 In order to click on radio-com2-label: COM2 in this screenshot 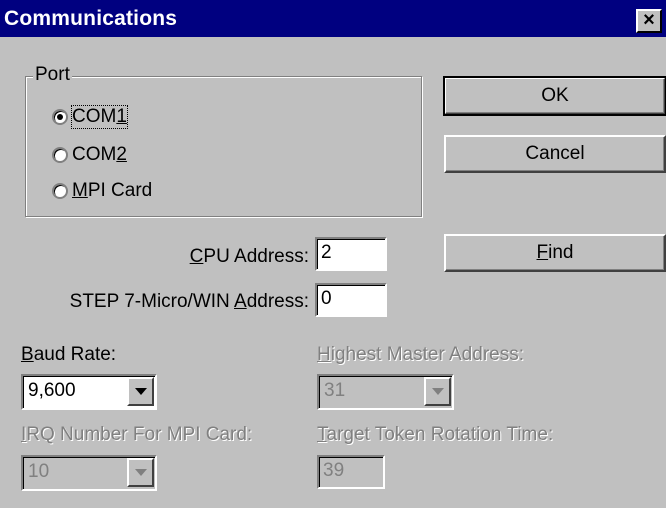, I will do `click(99, 154)`.